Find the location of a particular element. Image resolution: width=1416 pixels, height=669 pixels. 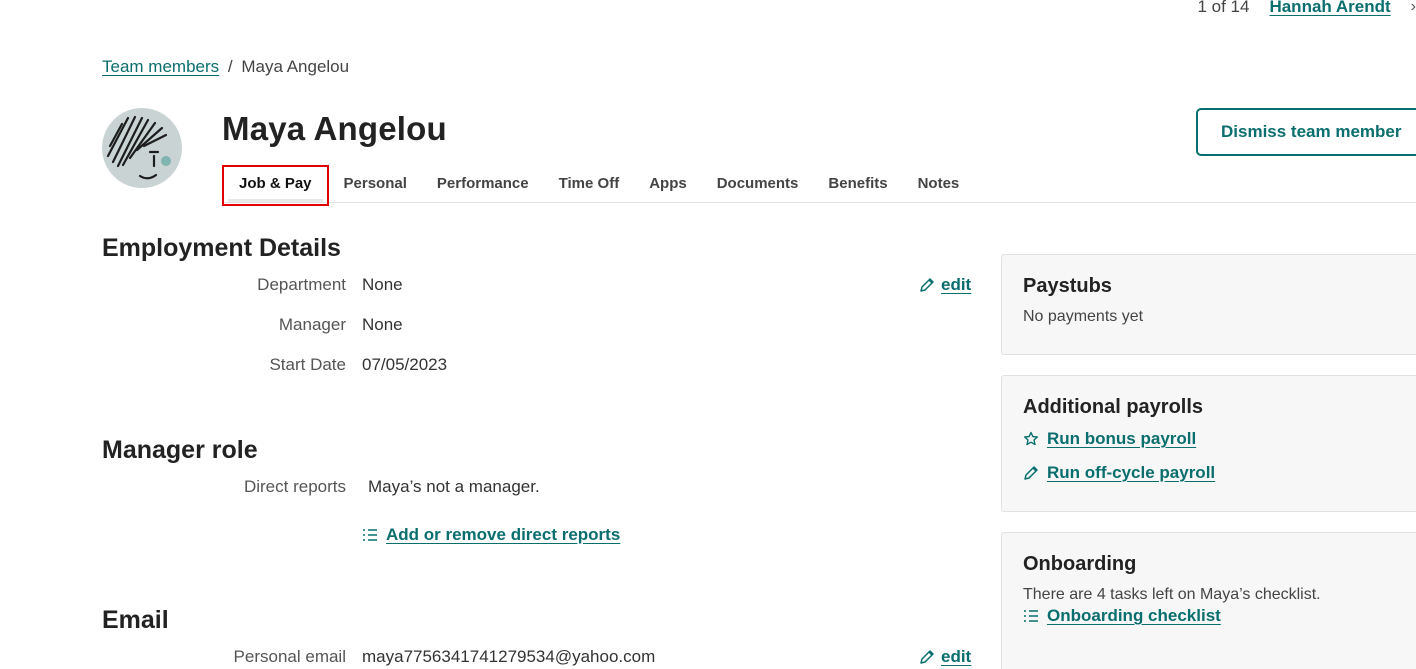

breadcrumb-team-members-link: Team members is located at coordinates (160, 66).